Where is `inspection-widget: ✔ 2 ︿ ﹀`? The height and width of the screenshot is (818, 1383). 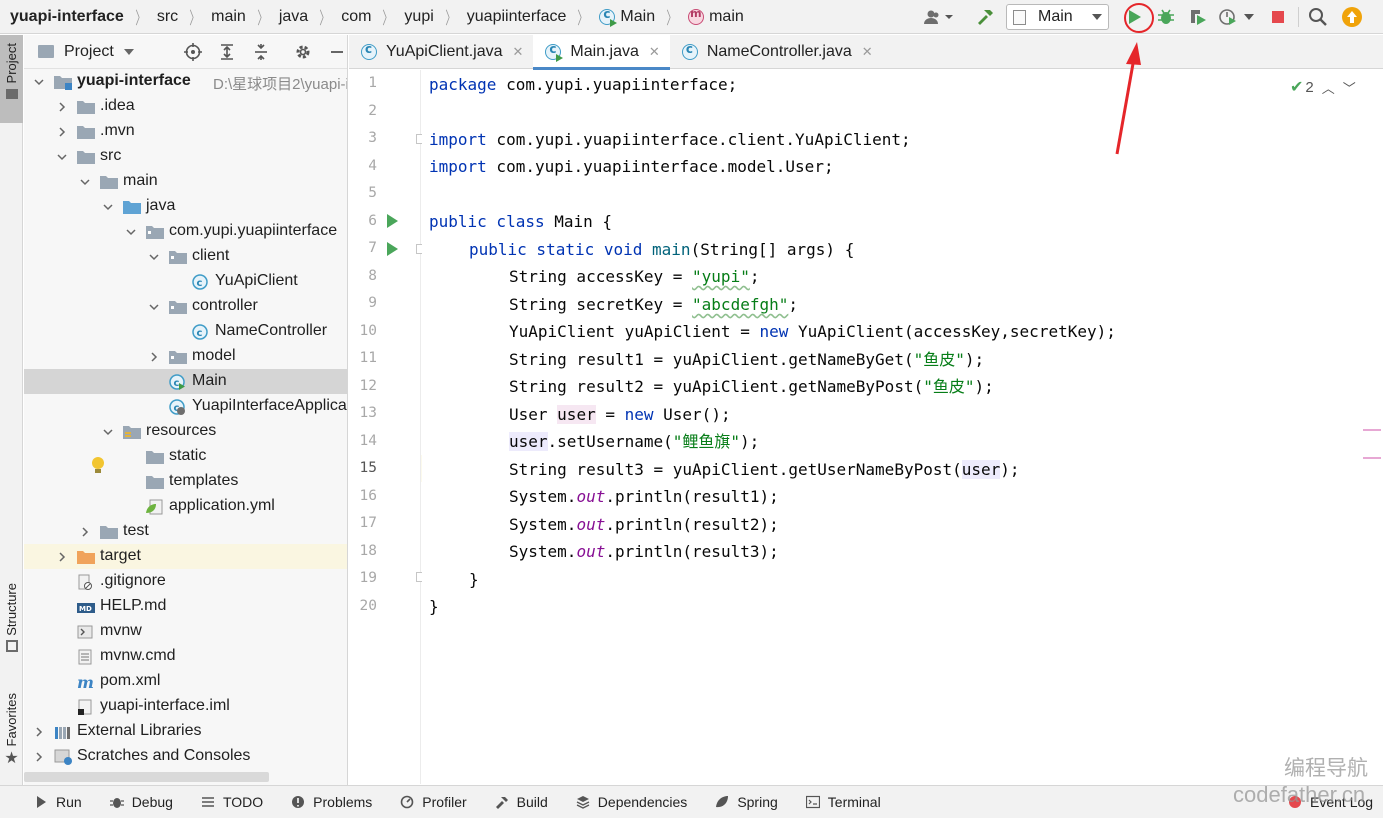
inspection-widget: ✔ 2 ︿ ﹀ is located at coordinates (1323, 87).